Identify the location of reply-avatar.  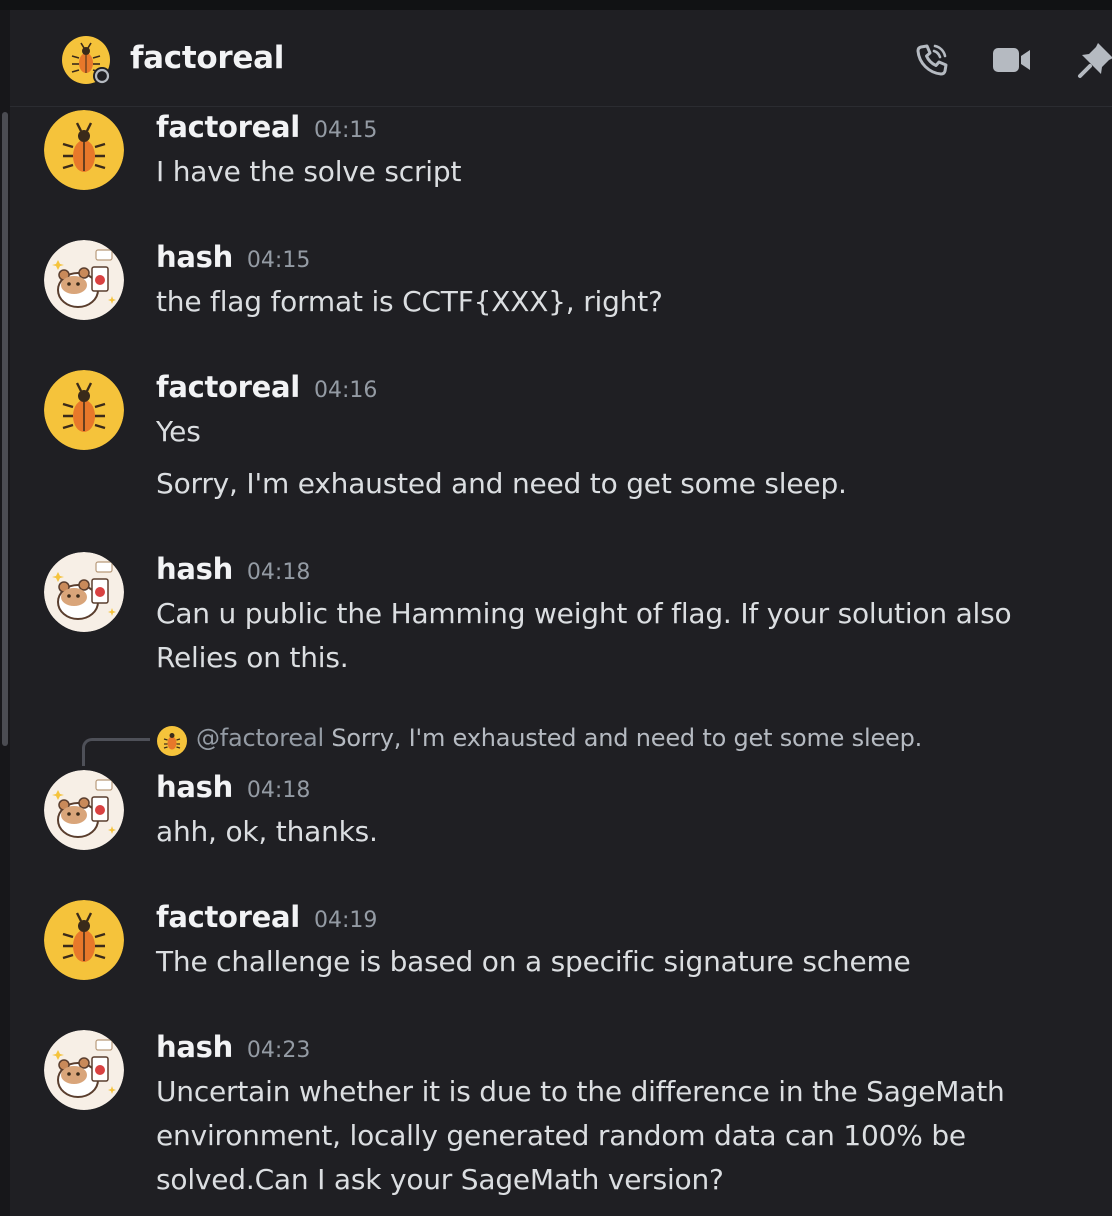
(172, 741).